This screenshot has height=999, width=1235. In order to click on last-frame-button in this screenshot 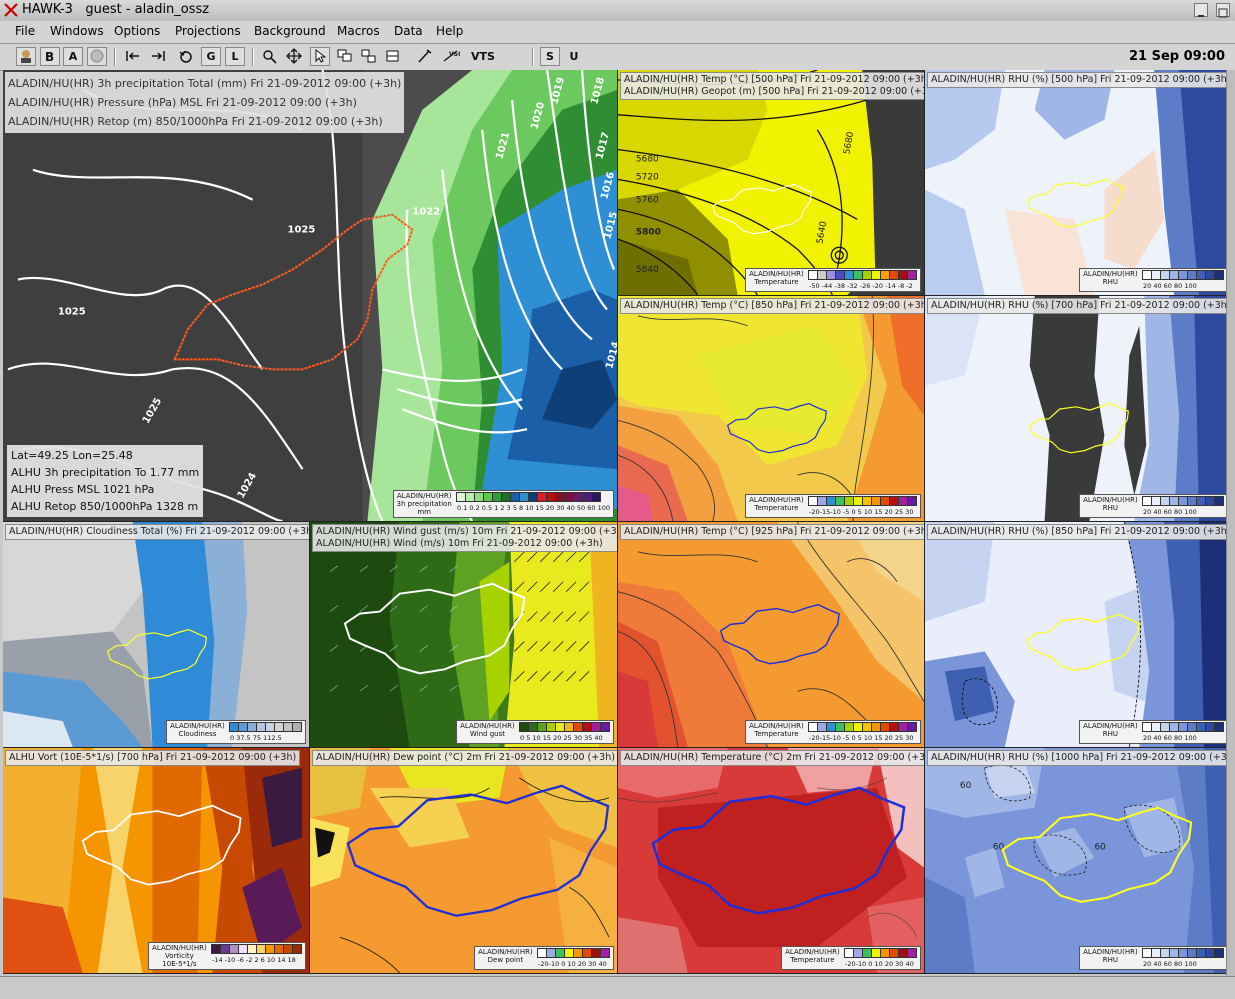, I will do `click(158, 56)`.